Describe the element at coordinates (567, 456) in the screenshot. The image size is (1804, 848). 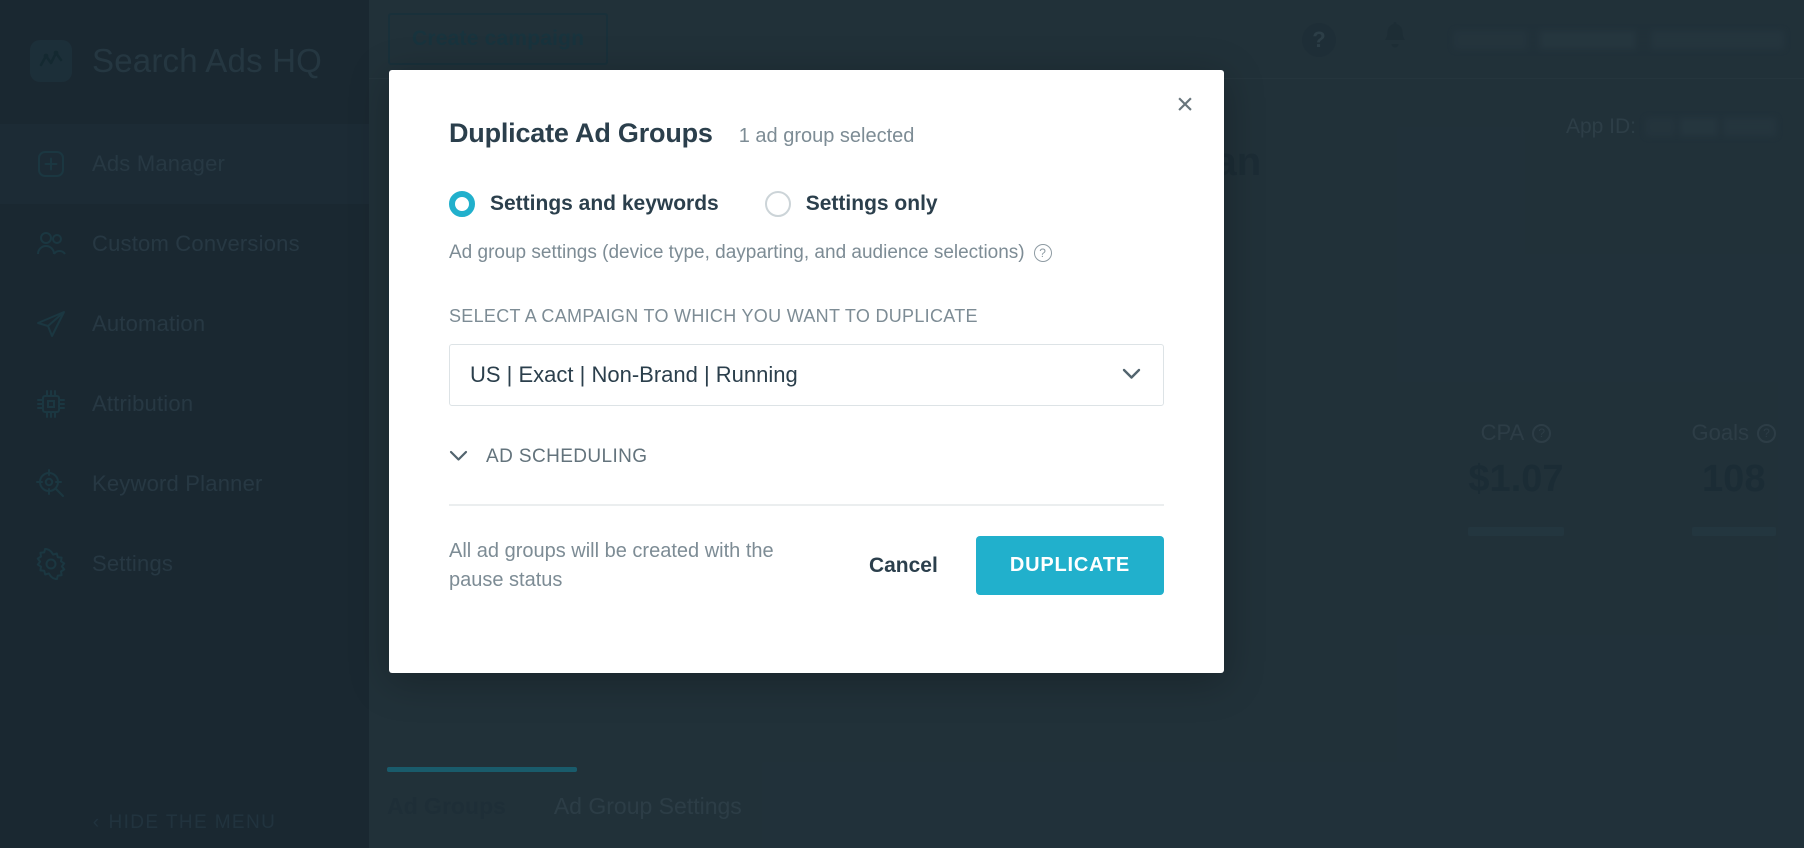
I see `ad-scheduling-label: AD SCHEDULING` at that location.